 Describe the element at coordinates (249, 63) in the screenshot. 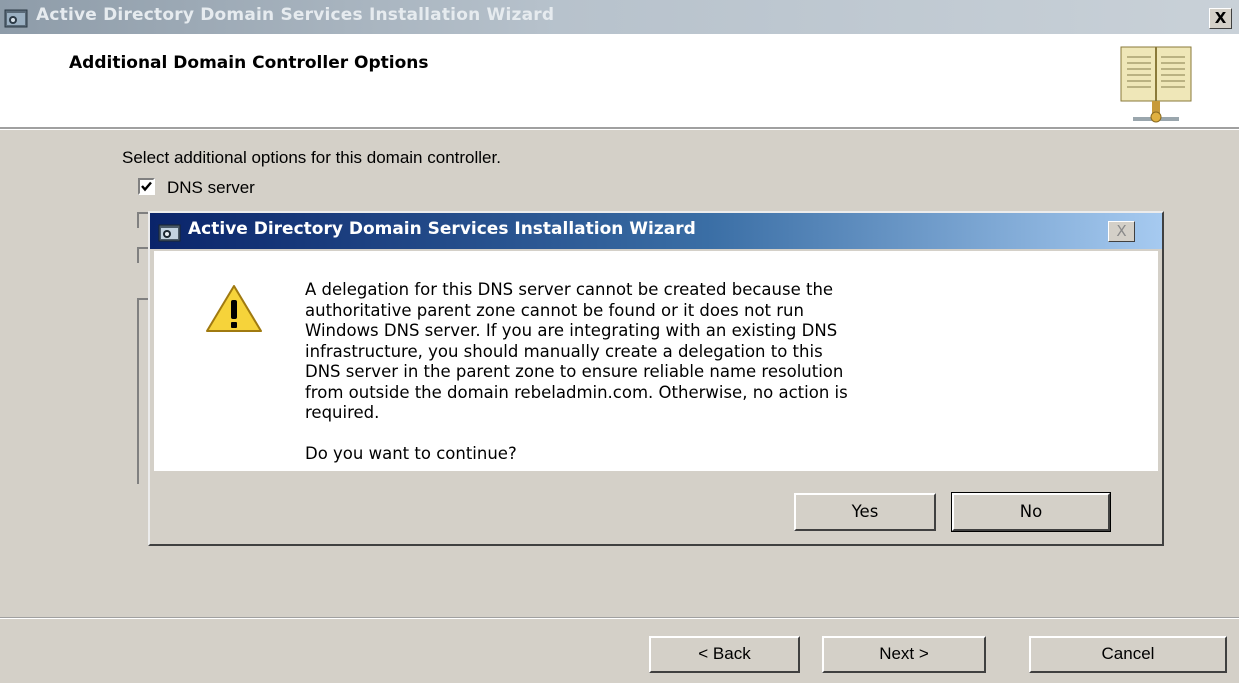

I see `page-title: Additional Domain Controller Options` at that location.